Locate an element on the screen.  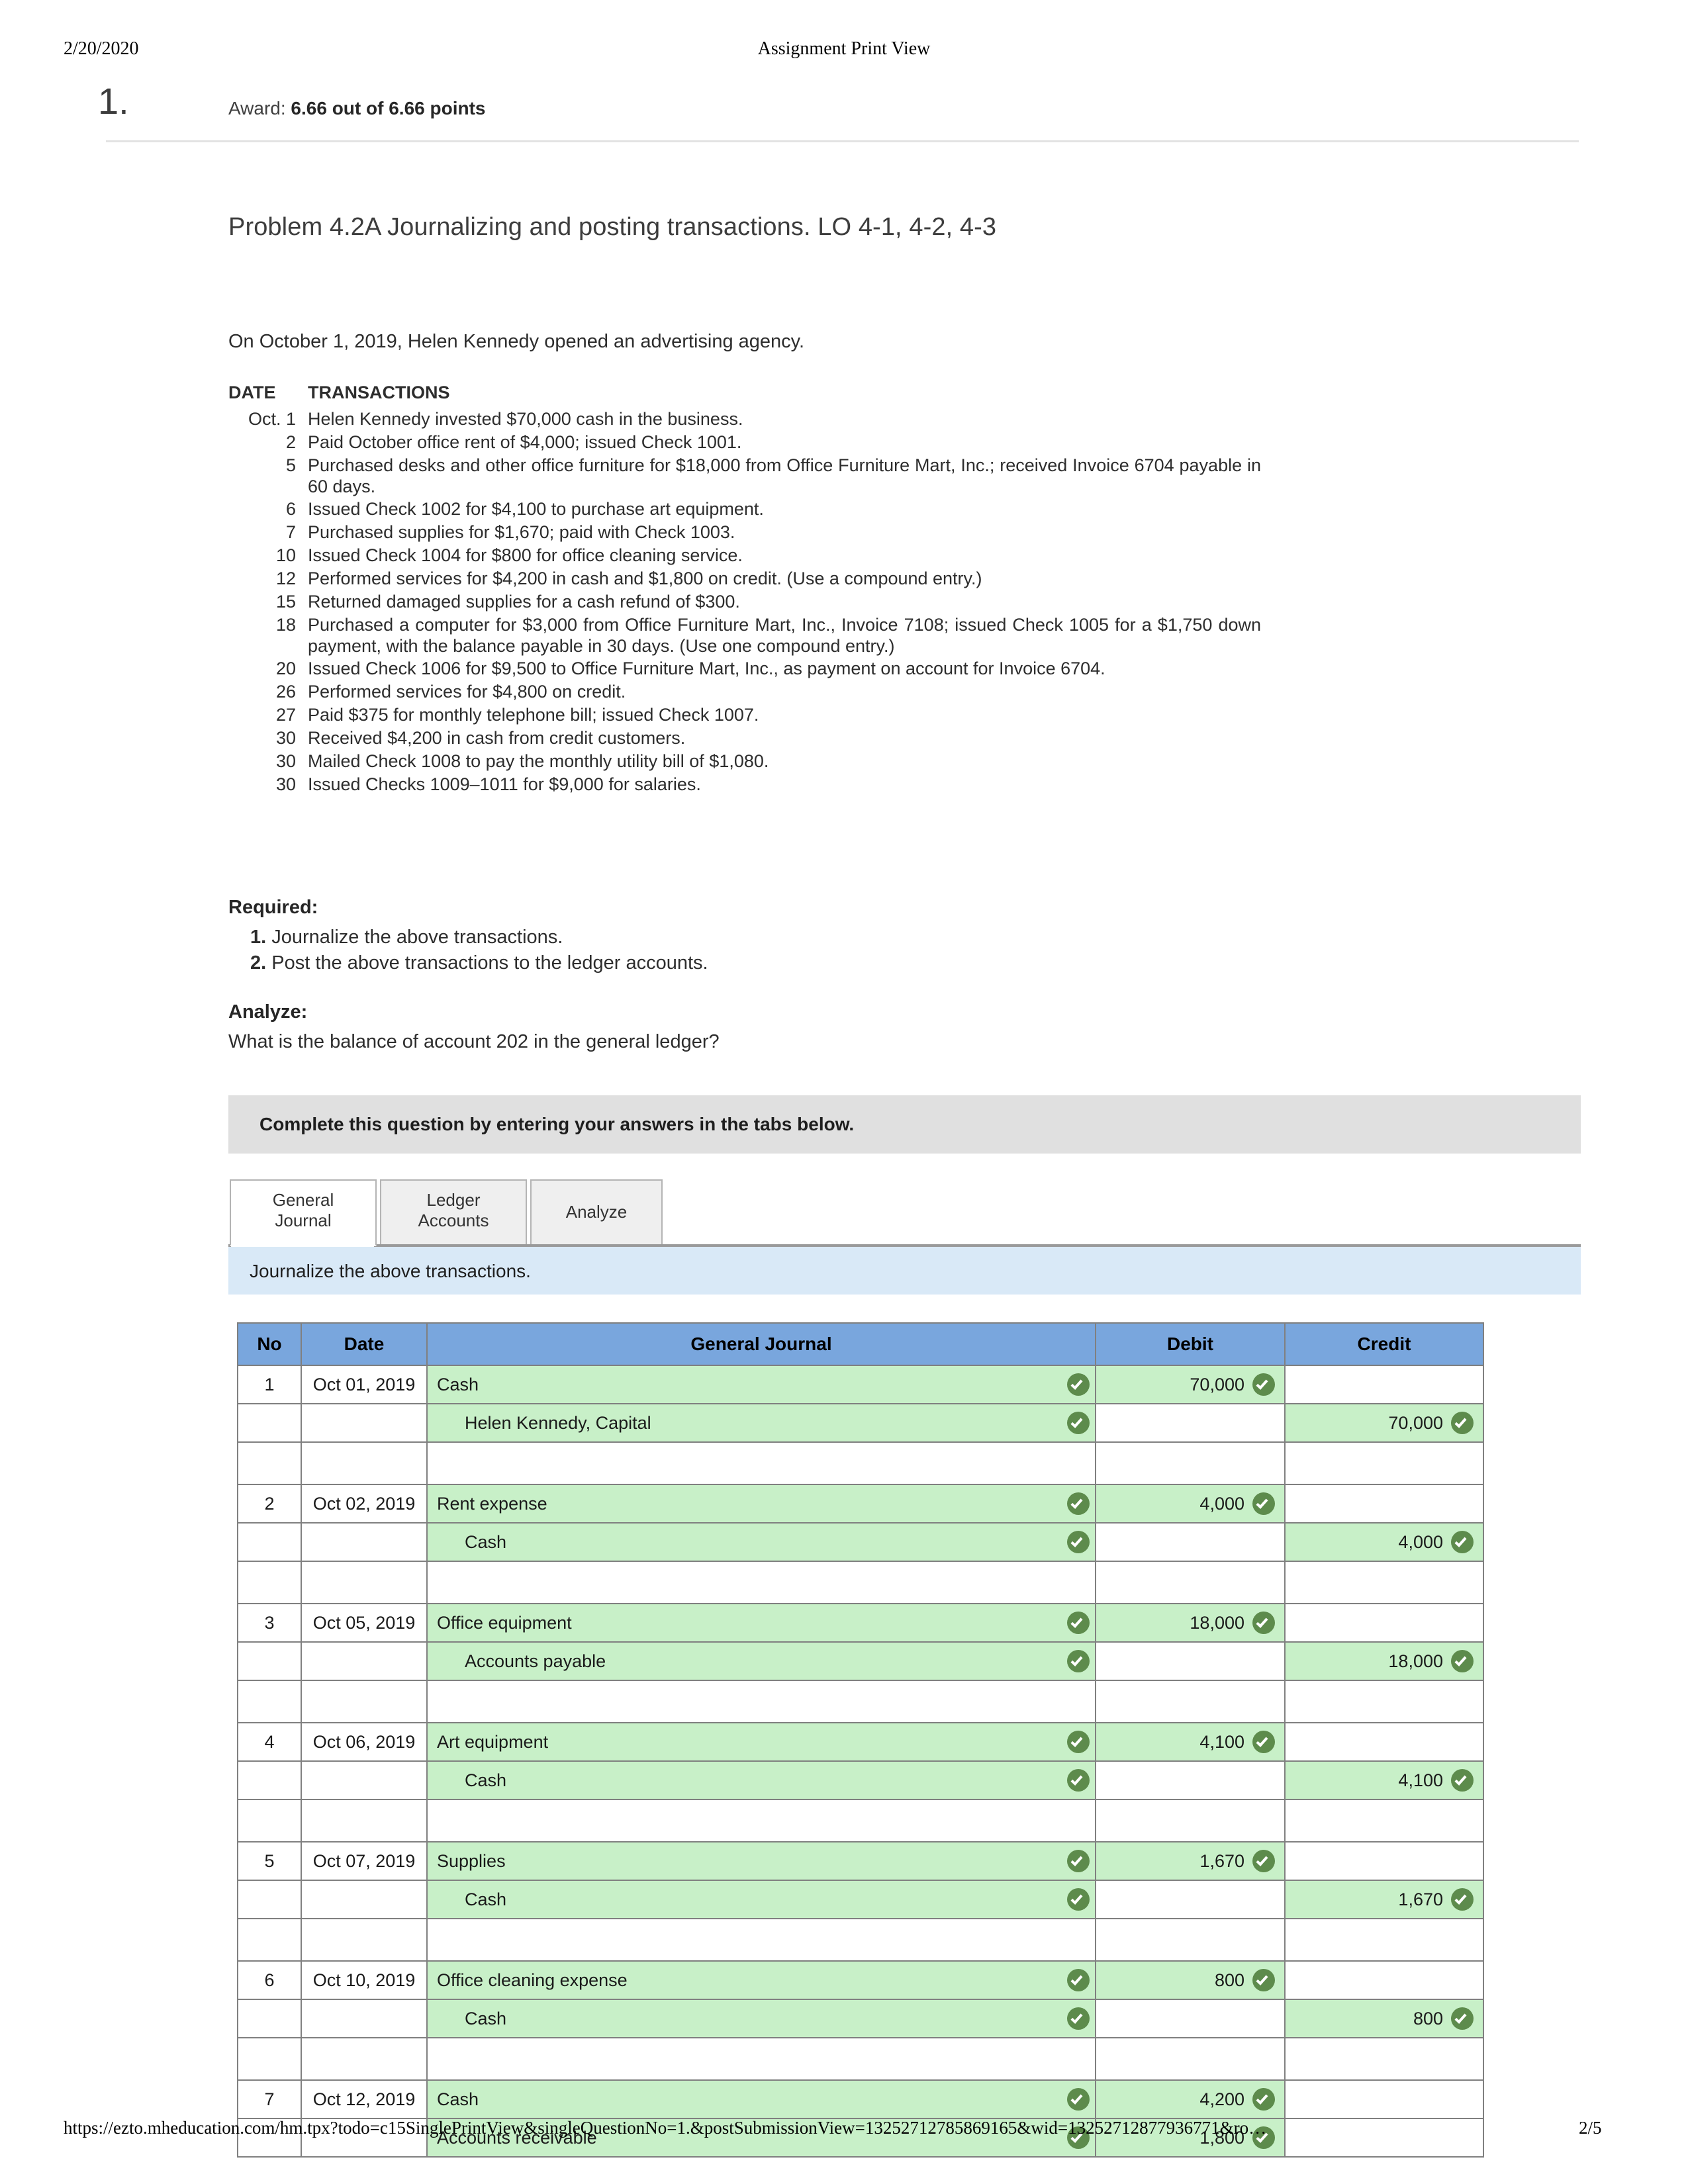
credit-amount-text: 4,100 is located at coordinates (1420, 1780).